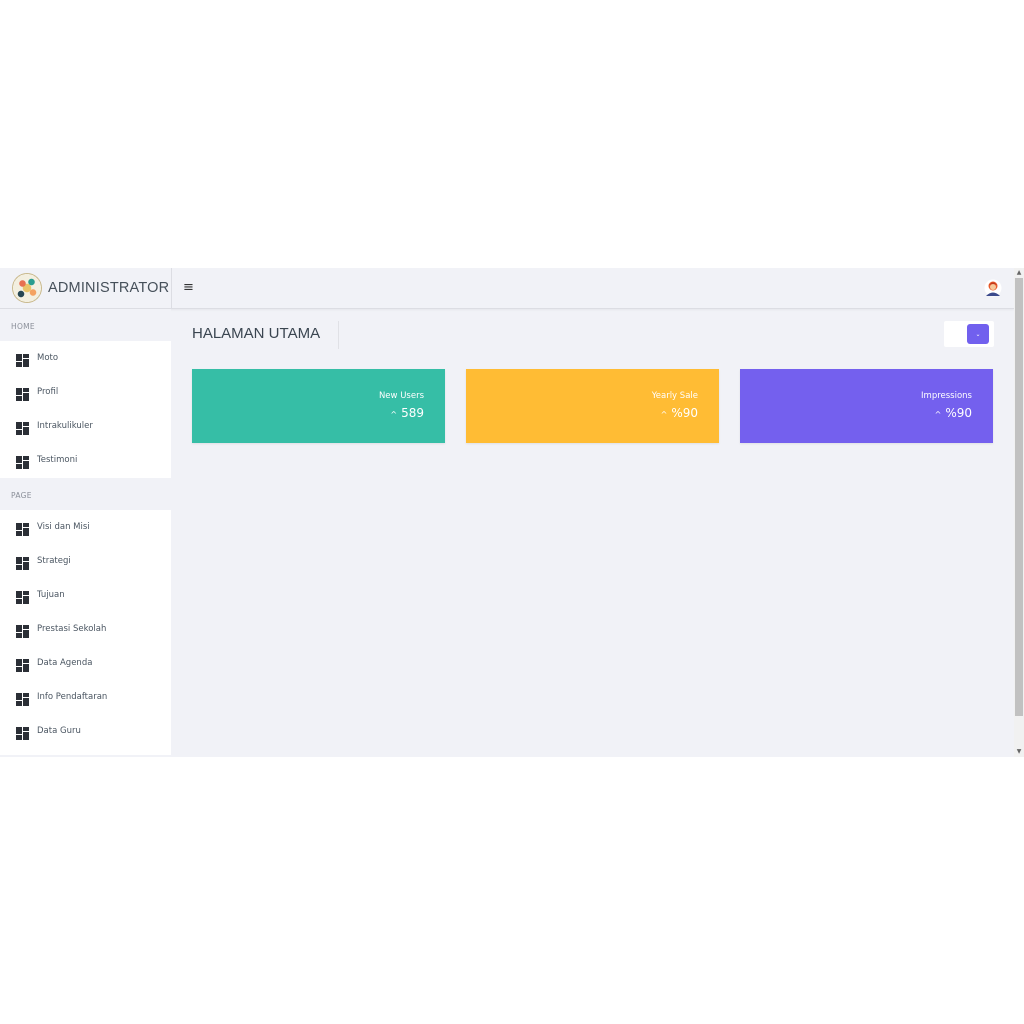  I want to click on action-dropdown: ⌄, so click(969, 334).